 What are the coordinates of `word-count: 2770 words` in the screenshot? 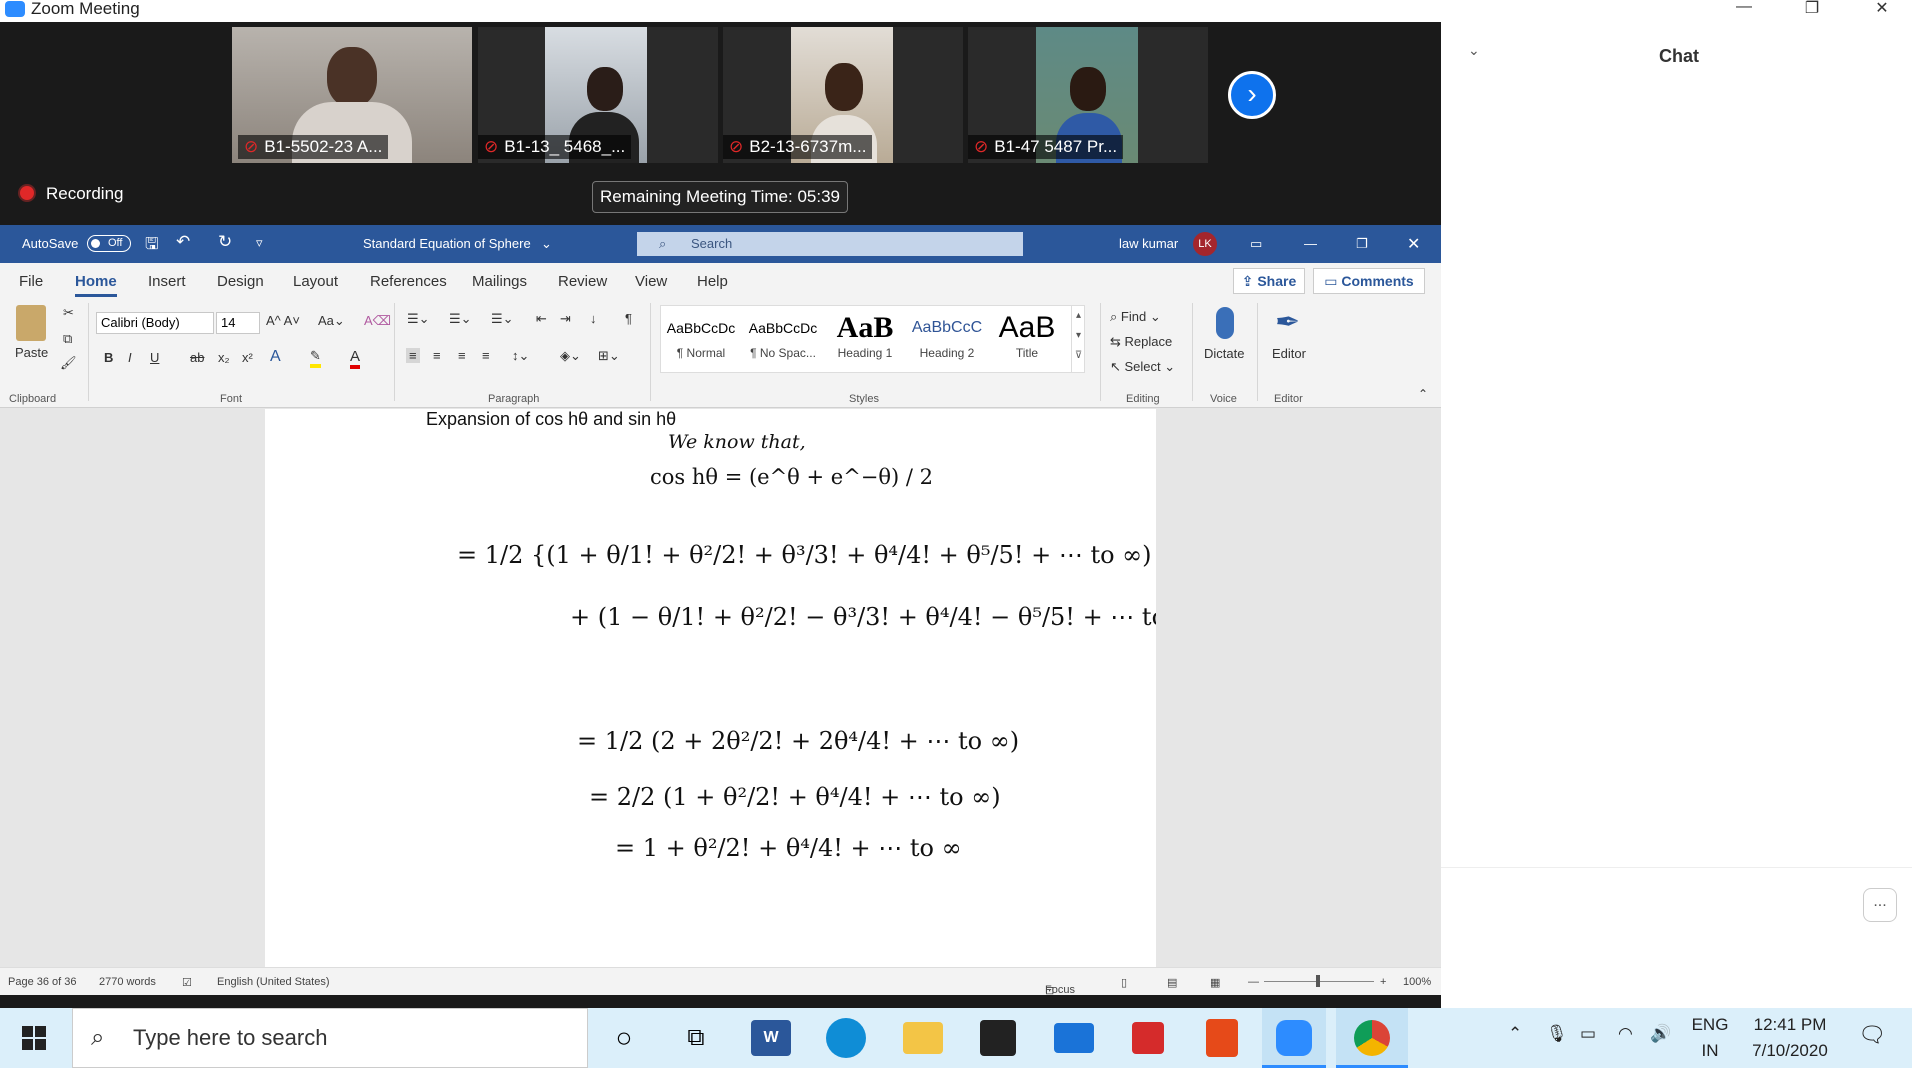 It's located at (127, 982).